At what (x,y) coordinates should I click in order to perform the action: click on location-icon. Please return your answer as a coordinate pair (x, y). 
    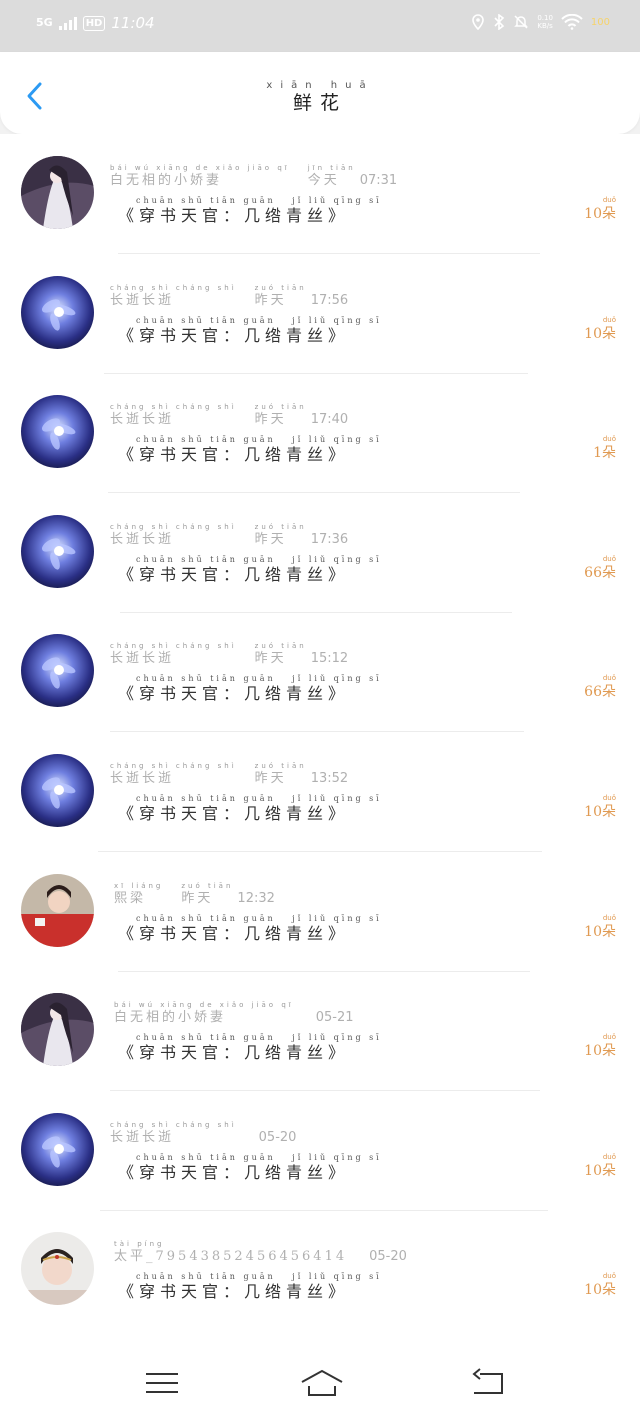
    Looking at the image, I should click on (478, 22).